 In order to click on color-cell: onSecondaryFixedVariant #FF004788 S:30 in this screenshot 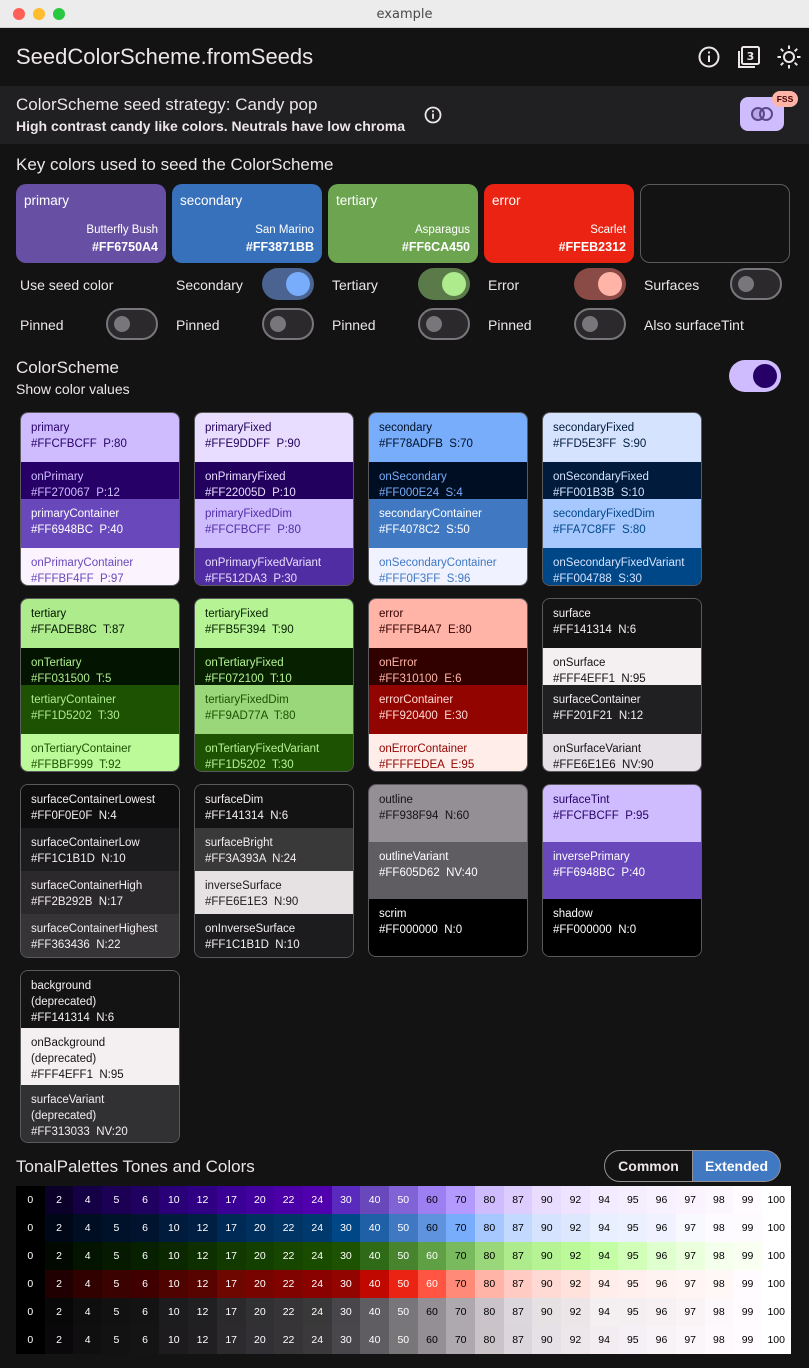, I will do `click(622, 566)`.